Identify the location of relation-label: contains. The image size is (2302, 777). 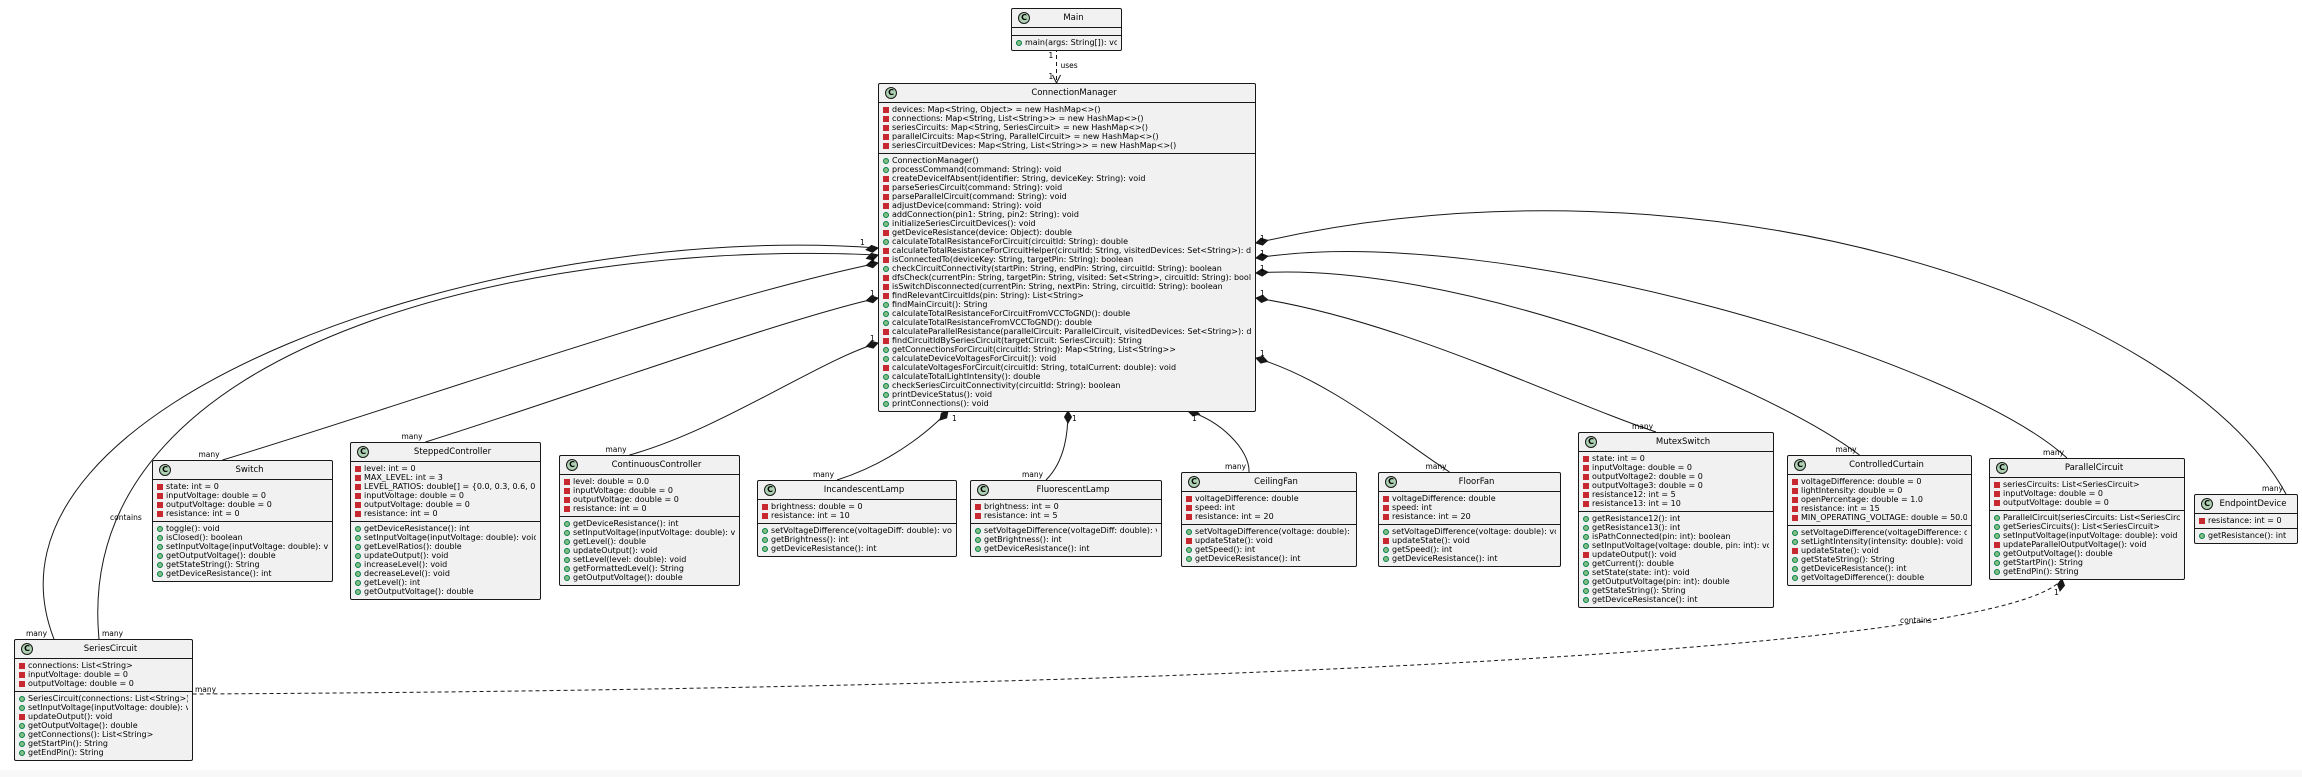
(126, 517).